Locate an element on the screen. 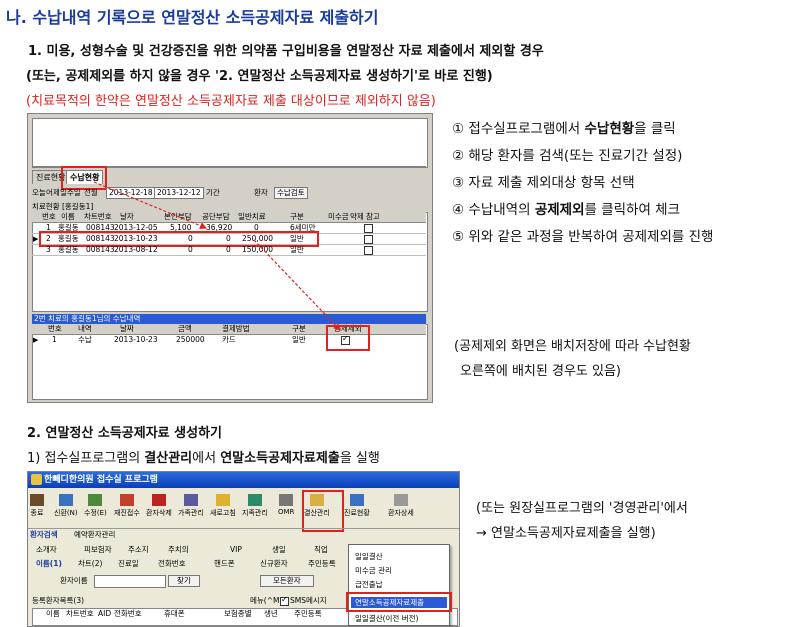 The width and height of the screenshot is (793, 627). edit-button: 수정(E) is located at coordinates (95, 509).